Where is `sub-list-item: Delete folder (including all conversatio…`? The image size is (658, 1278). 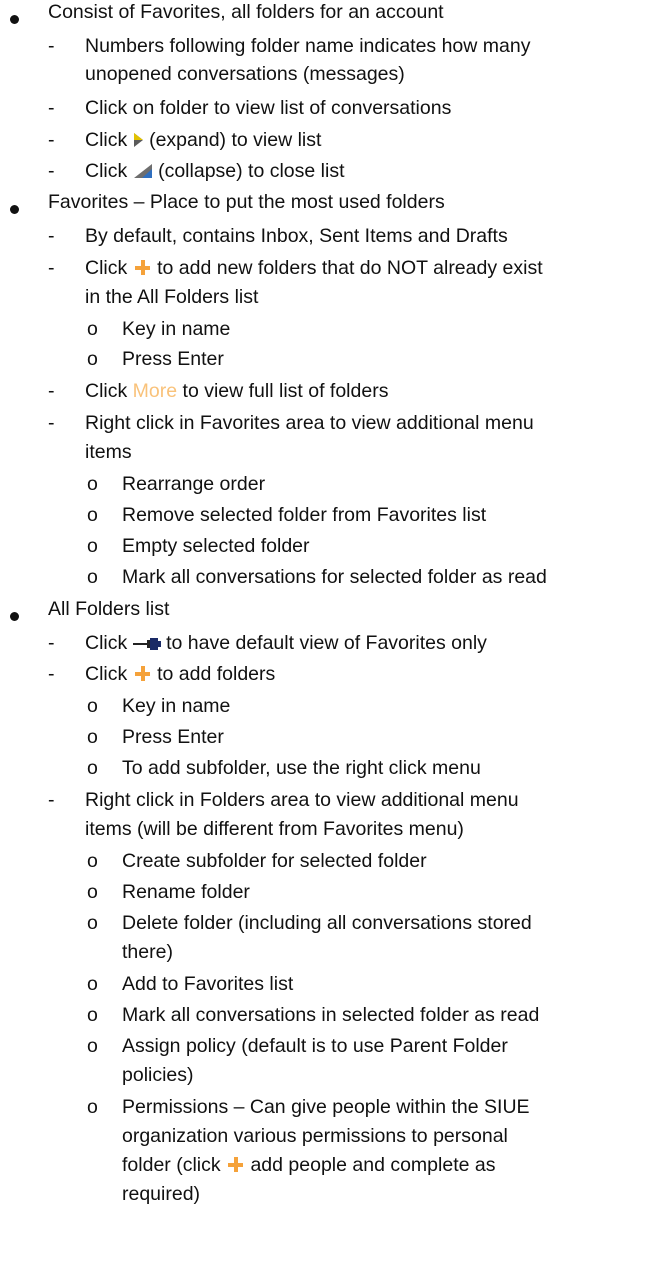
sub-list-item: Delete folder (including all conversatio… is located at coordinates (327, 923).